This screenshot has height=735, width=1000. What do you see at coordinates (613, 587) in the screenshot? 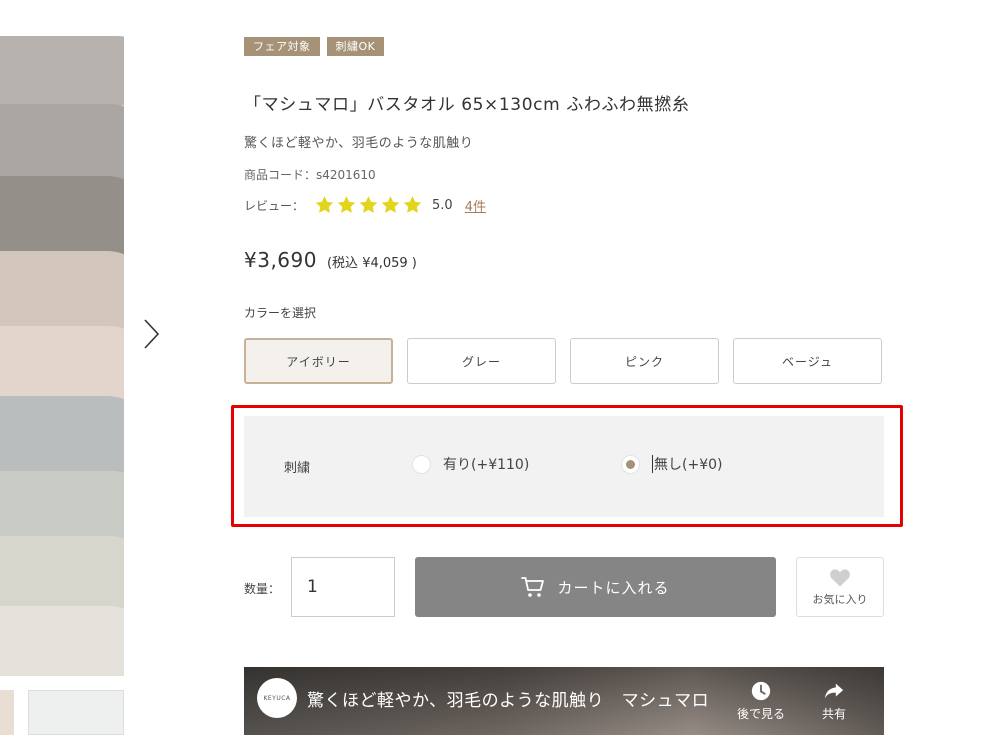
I see `add-to-cart-label: カートに入れる` at bounding box center [613, 587].